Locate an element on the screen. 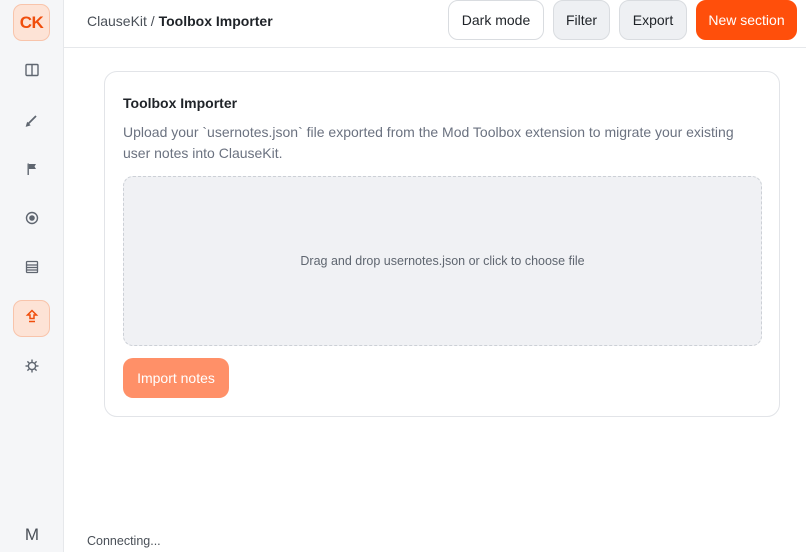 This screenshot has height=552, width=806. new-section-button: New section is located at coordinates (746, 20).